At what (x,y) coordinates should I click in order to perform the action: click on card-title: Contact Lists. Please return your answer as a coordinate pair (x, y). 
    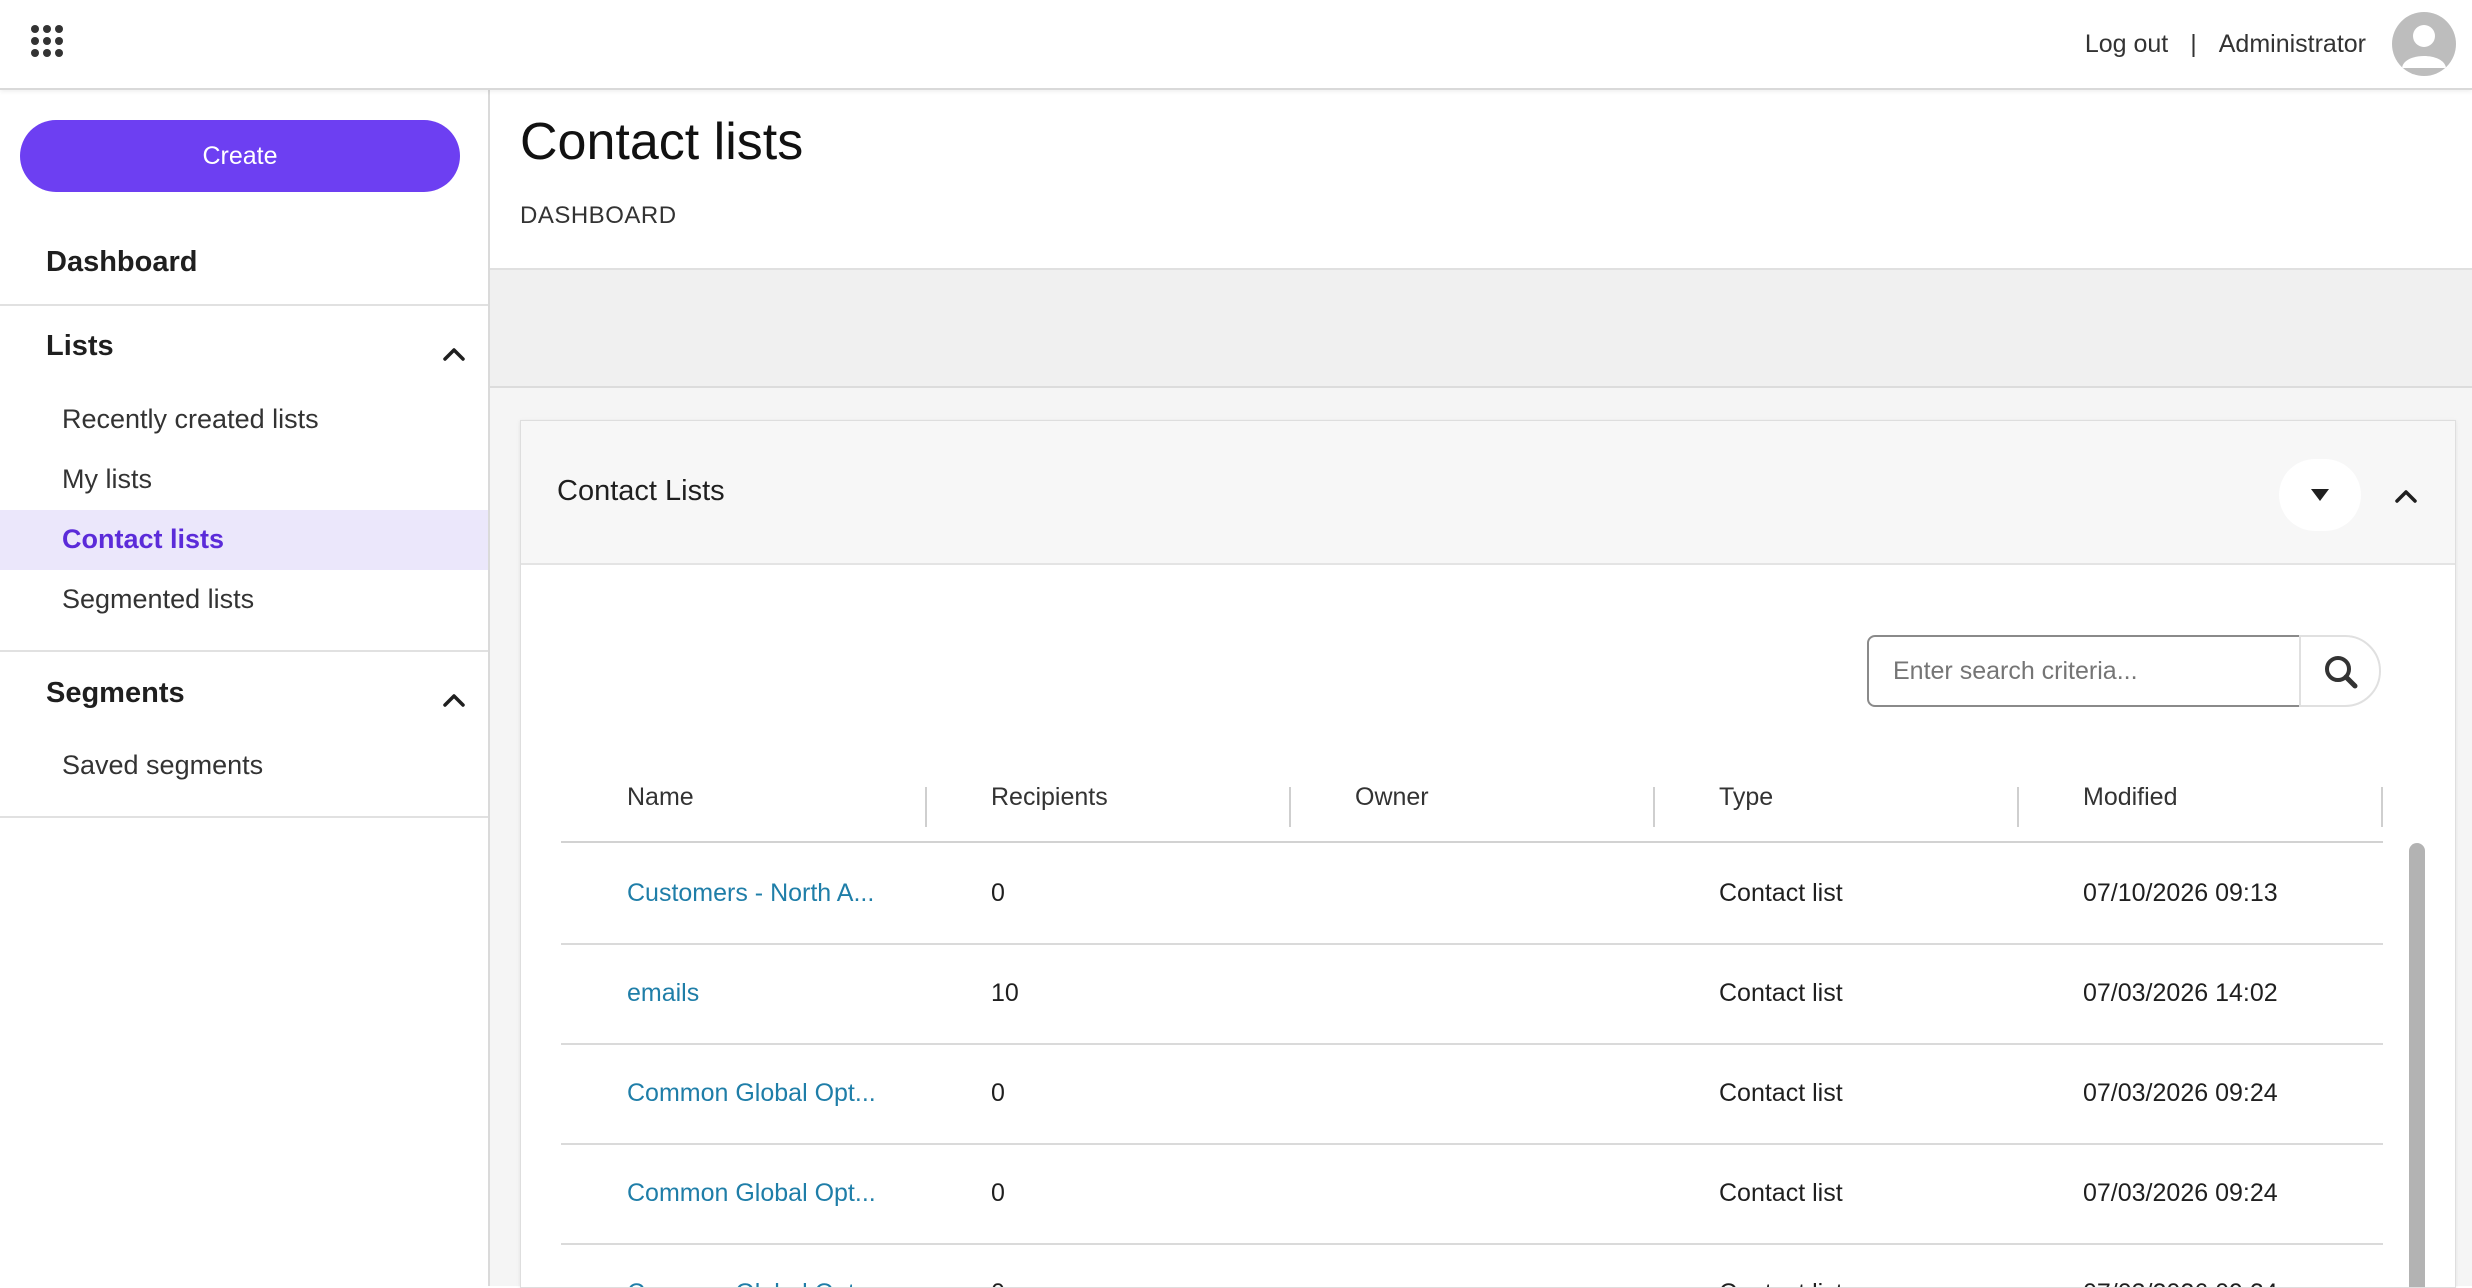
    Looking at the image, I should click on (641, 491).